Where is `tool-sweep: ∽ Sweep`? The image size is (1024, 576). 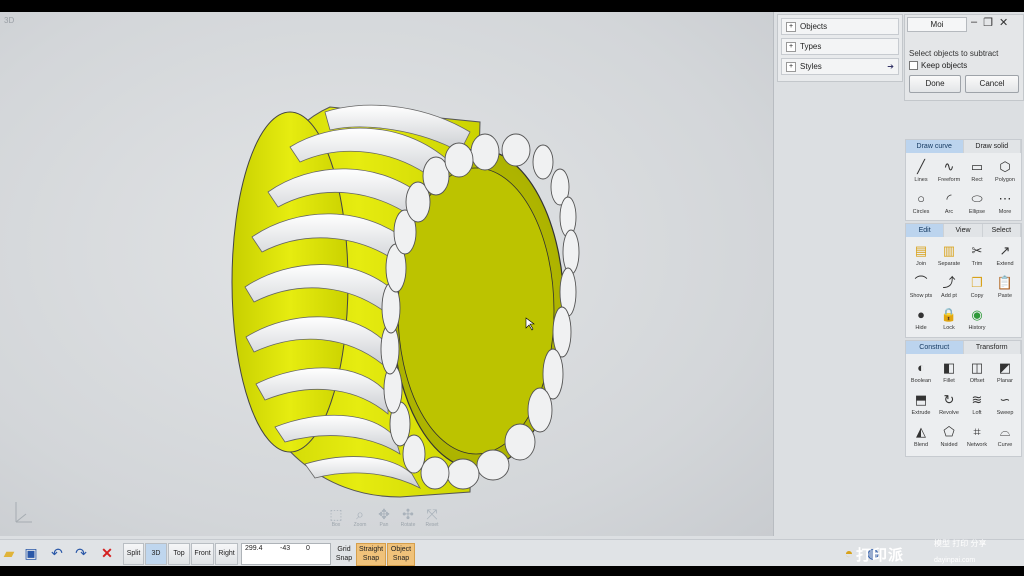
tool-sweep: ∽ Sweep is located at coordinates (1005, 404).